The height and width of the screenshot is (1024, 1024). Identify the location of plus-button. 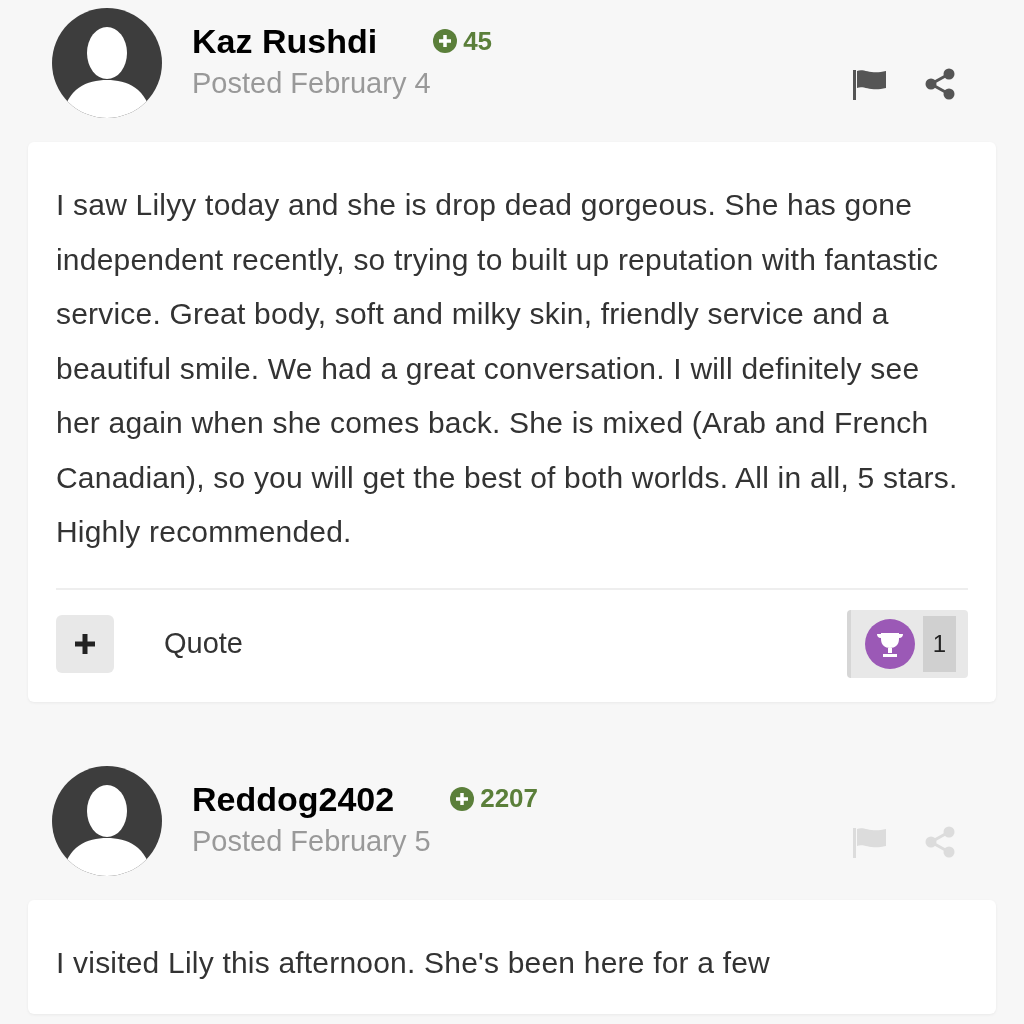
(85, 643).